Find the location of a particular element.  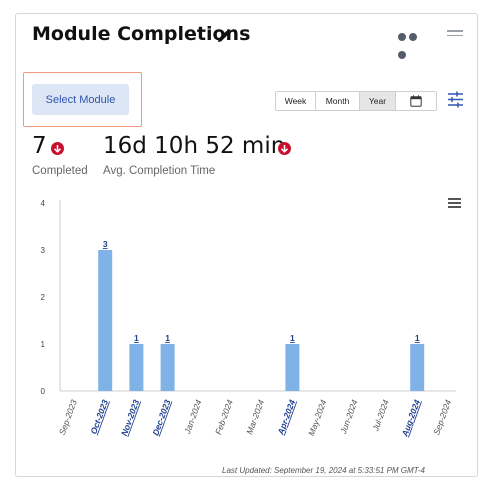

x-tick-label: Oct-2023 is located at coordinates (99, 416).